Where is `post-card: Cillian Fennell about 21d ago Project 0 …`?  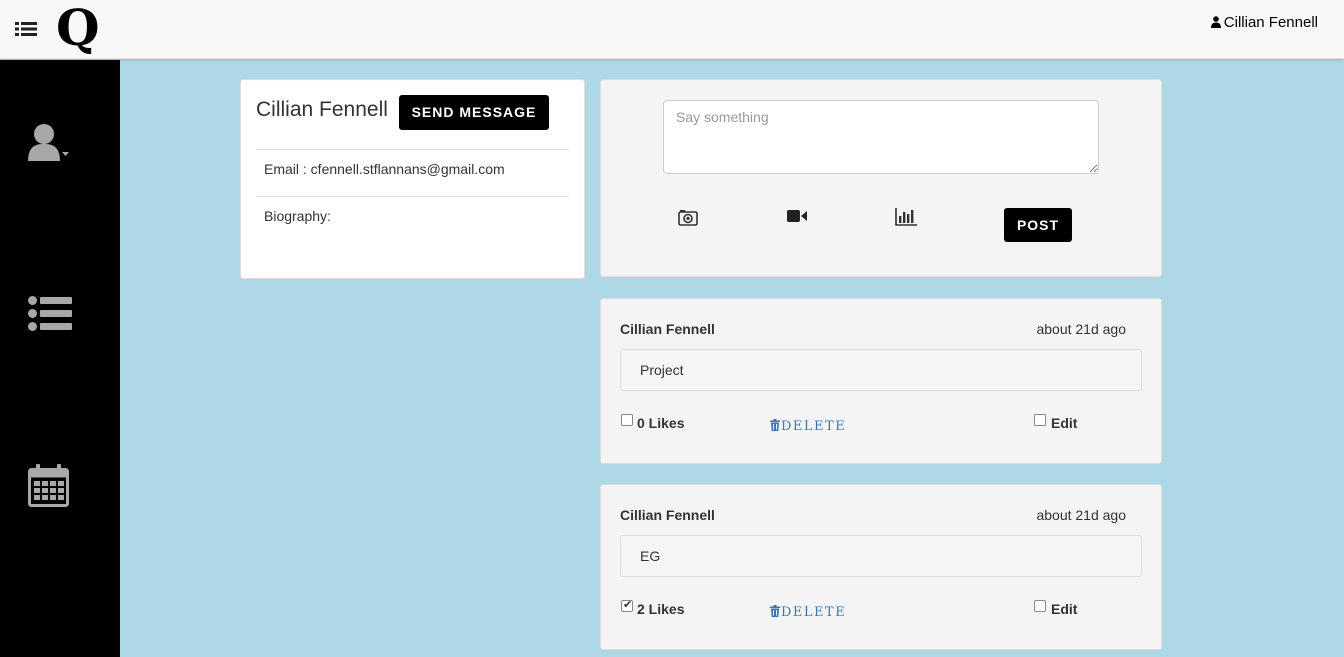 post-card: Cillian Fennell about 21d ago Project 0 … is located at coordinates (881, 381).